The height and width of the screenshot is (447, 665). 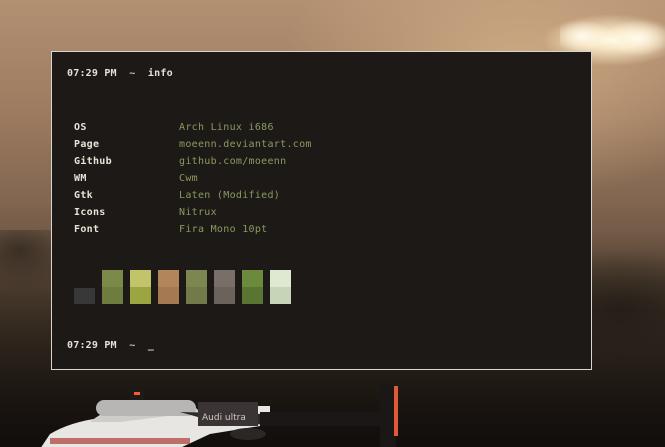 What do you see at coordinates (198, 212) in the screenshot?
I see `info-value: Nitrux` at bounding box center [198, 212].